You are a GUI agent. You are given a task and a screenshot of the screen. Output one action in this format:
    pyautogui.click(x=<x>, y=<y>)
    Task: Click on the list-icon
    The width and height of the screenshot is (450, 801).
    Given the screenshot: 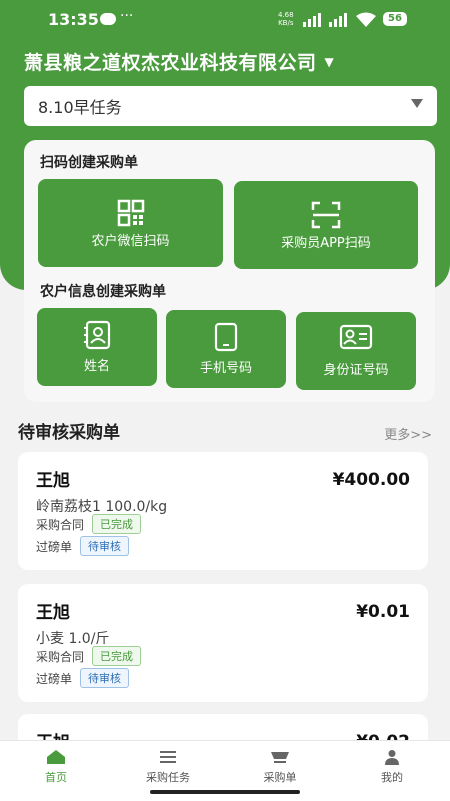 What is the action you would take?
    pyautogui.click(x=168, y=757)
    